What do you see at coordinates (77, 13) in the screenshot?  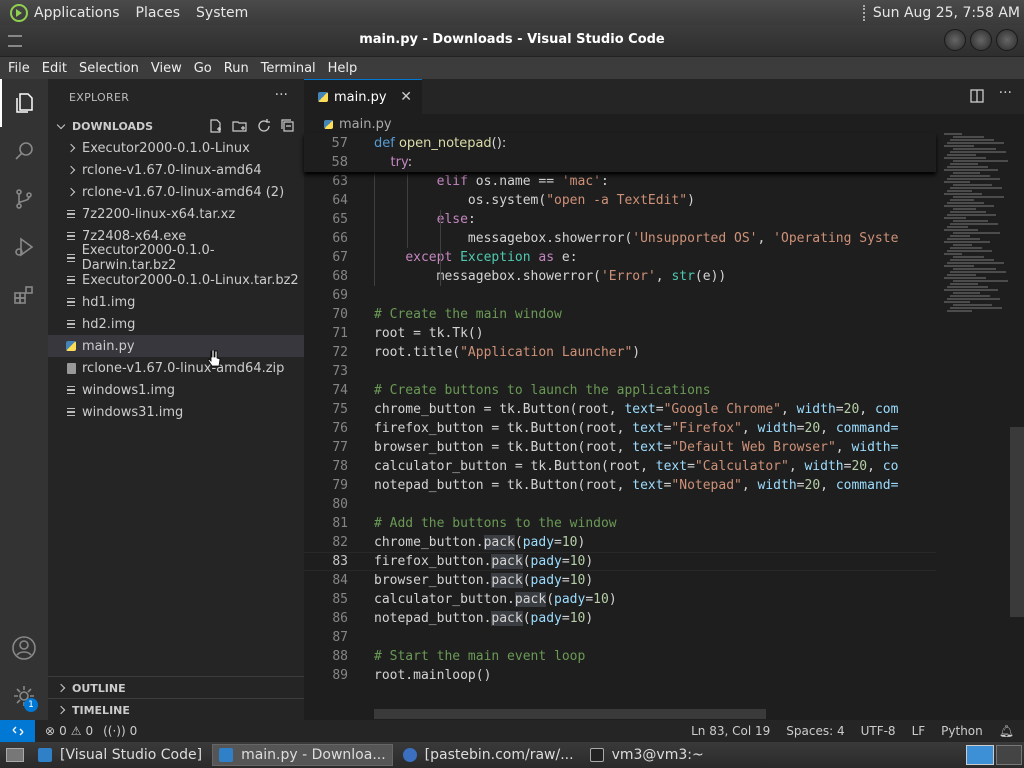 I see `applications-menu: Applications` at bounding box center [77, 13].